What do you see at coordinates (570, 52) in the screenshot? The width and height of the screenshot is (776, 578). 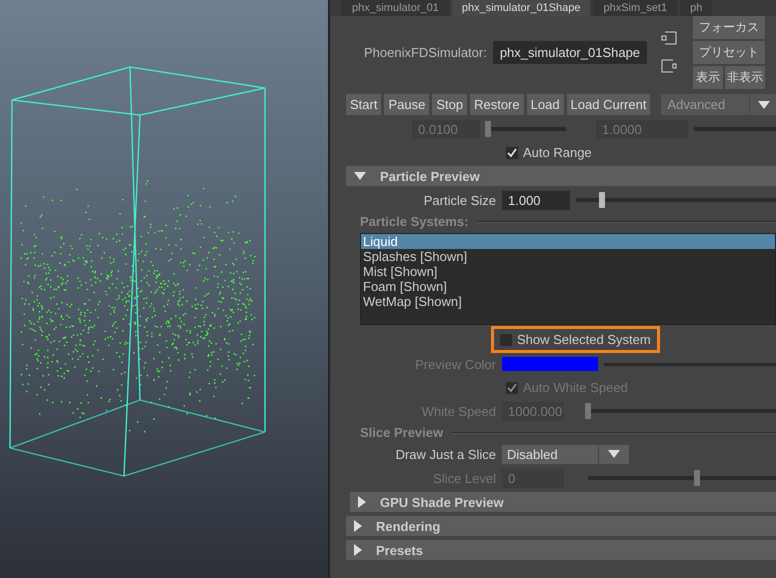 I see `node-name-field: phx_simulator_01Shape` at bounding box center [570, 52].